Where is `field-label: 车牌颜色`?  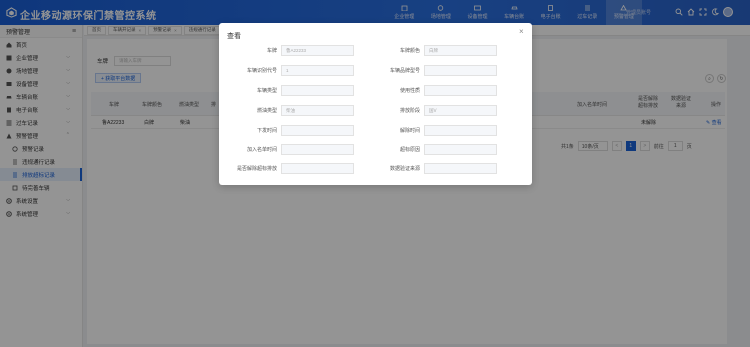
field-label: 车牌颜色 is located at coordinates (409, 51).